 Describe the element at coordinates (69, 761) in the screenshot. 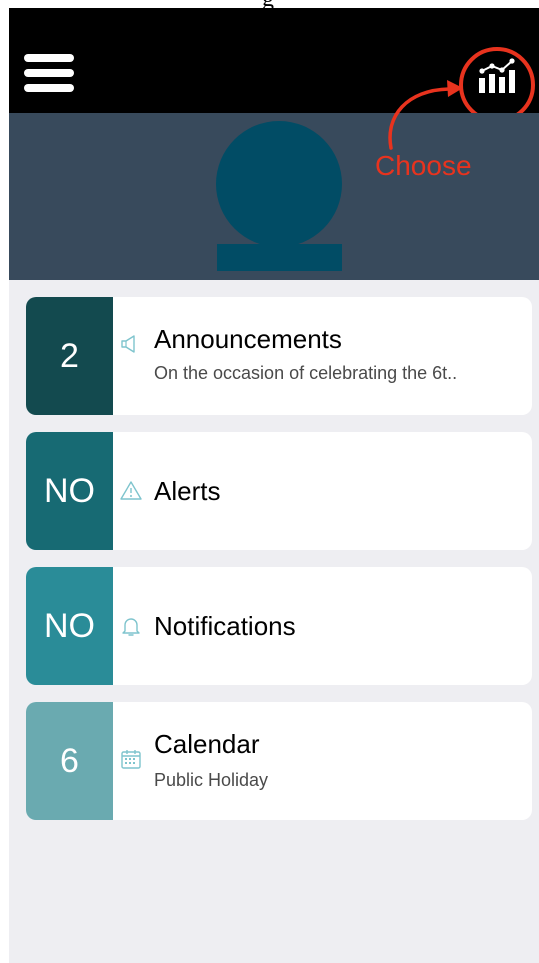

I see `calendar-count-badge: 6` at that location.